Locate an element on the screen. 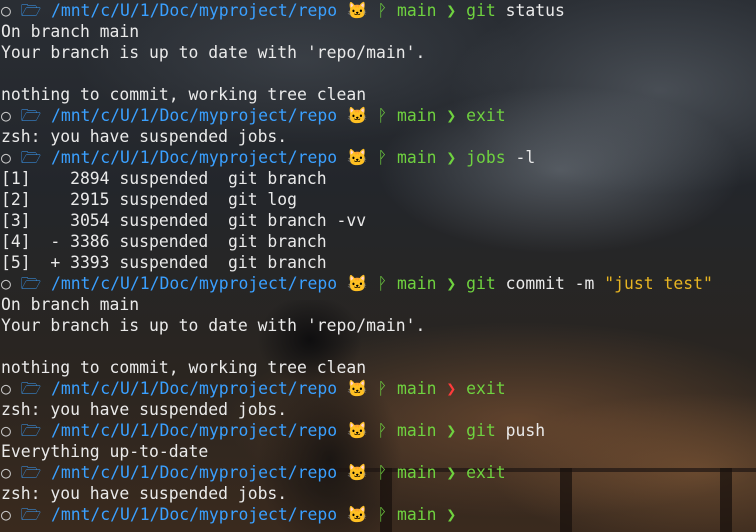 This screenshot has height=532, width=756. output-line: Everything up-to-date is located at coordinates (378, 451).